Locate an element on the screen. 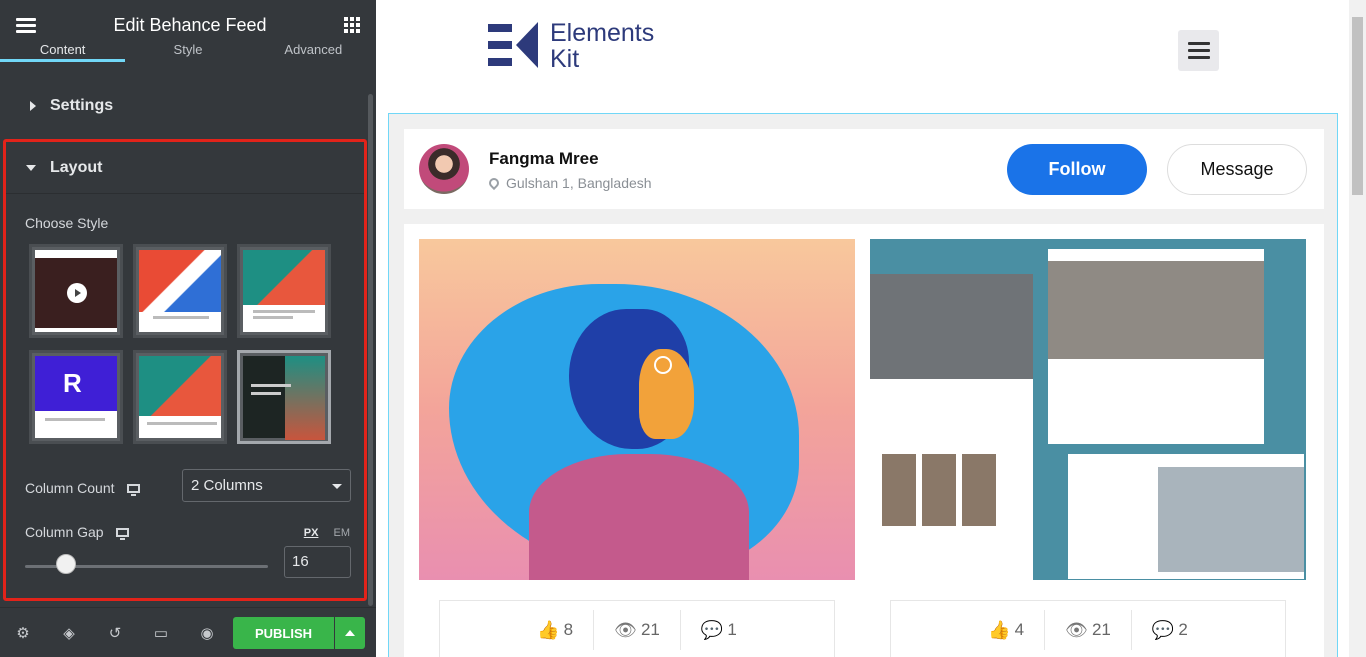 Image resolution: width=1366 pixels, height=657 pixels. project-stats: 👍 4 👁 21 💬 2 is located at coordinates (1088, 628).